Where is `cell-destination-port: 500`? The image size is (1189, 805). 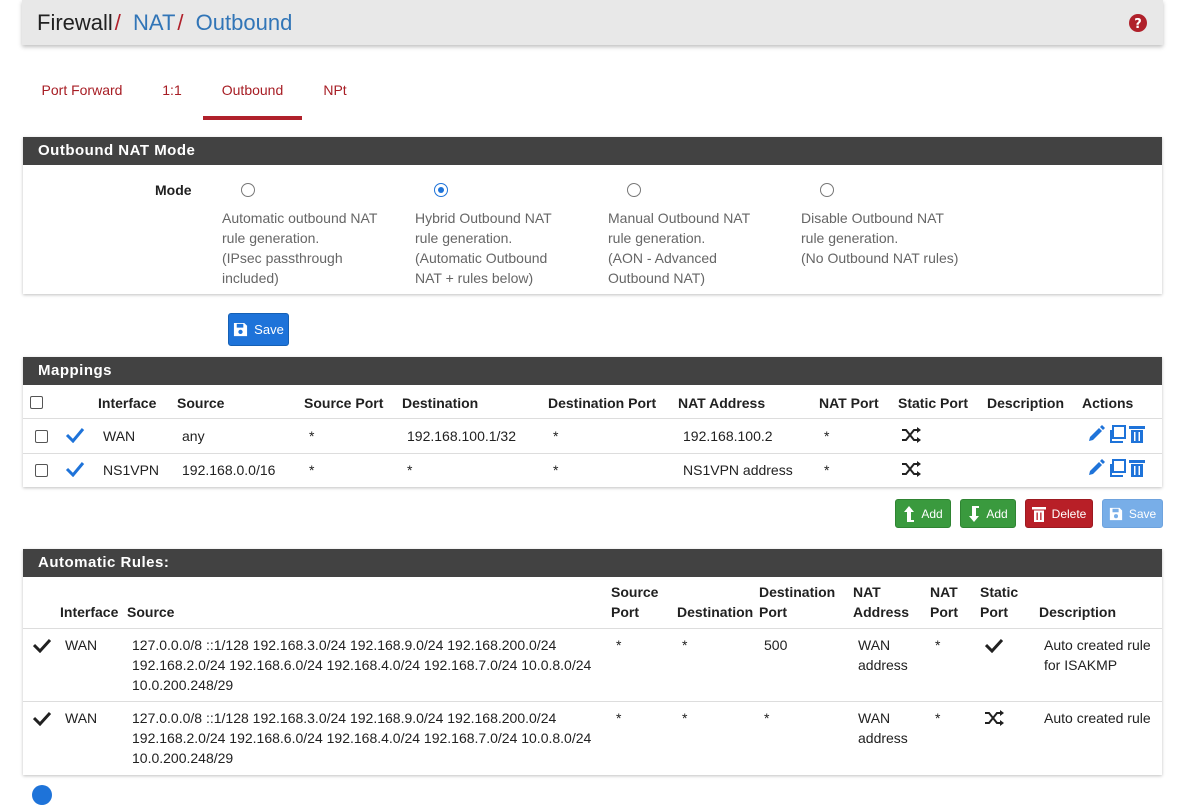 cell-destination-port: 500 is located at coordinates (776, 645).